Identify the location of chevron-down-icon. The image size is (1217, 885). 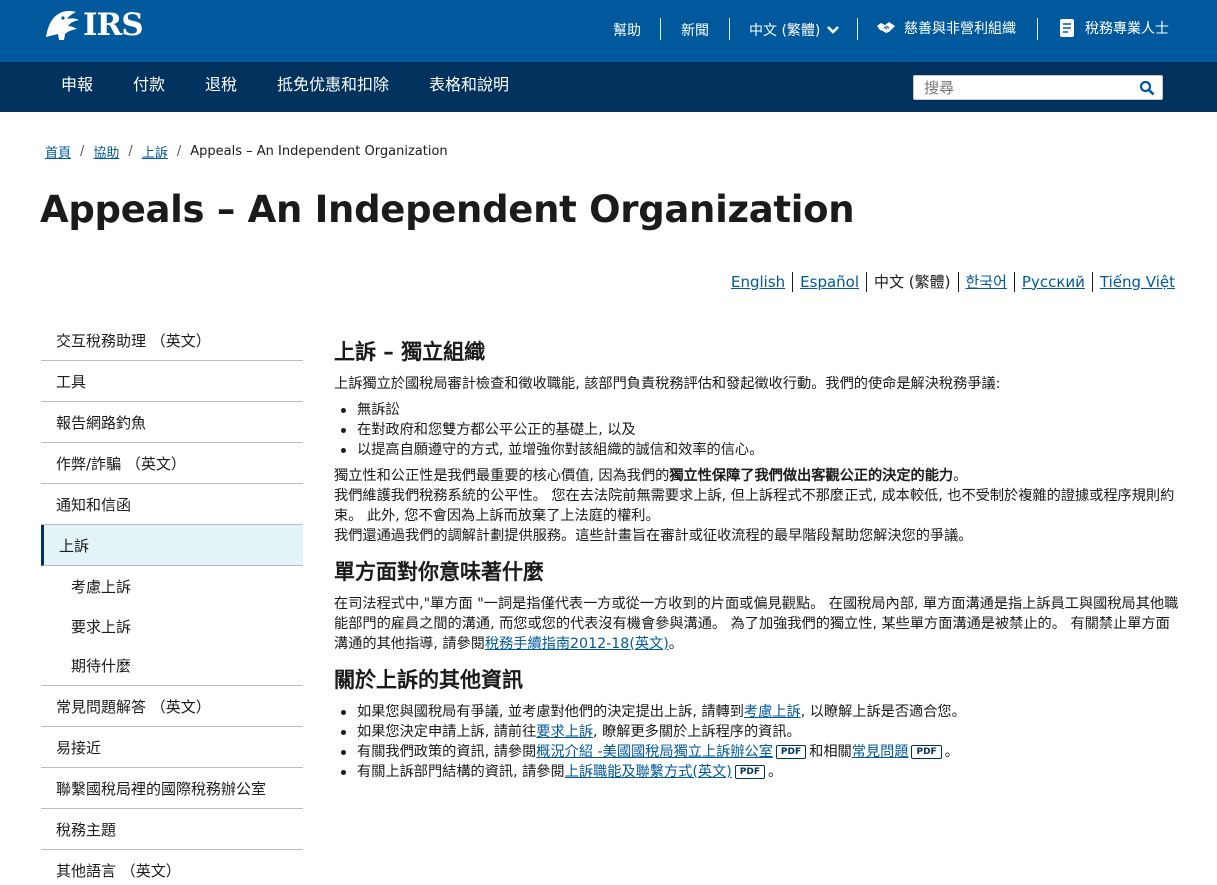
(833, 30).